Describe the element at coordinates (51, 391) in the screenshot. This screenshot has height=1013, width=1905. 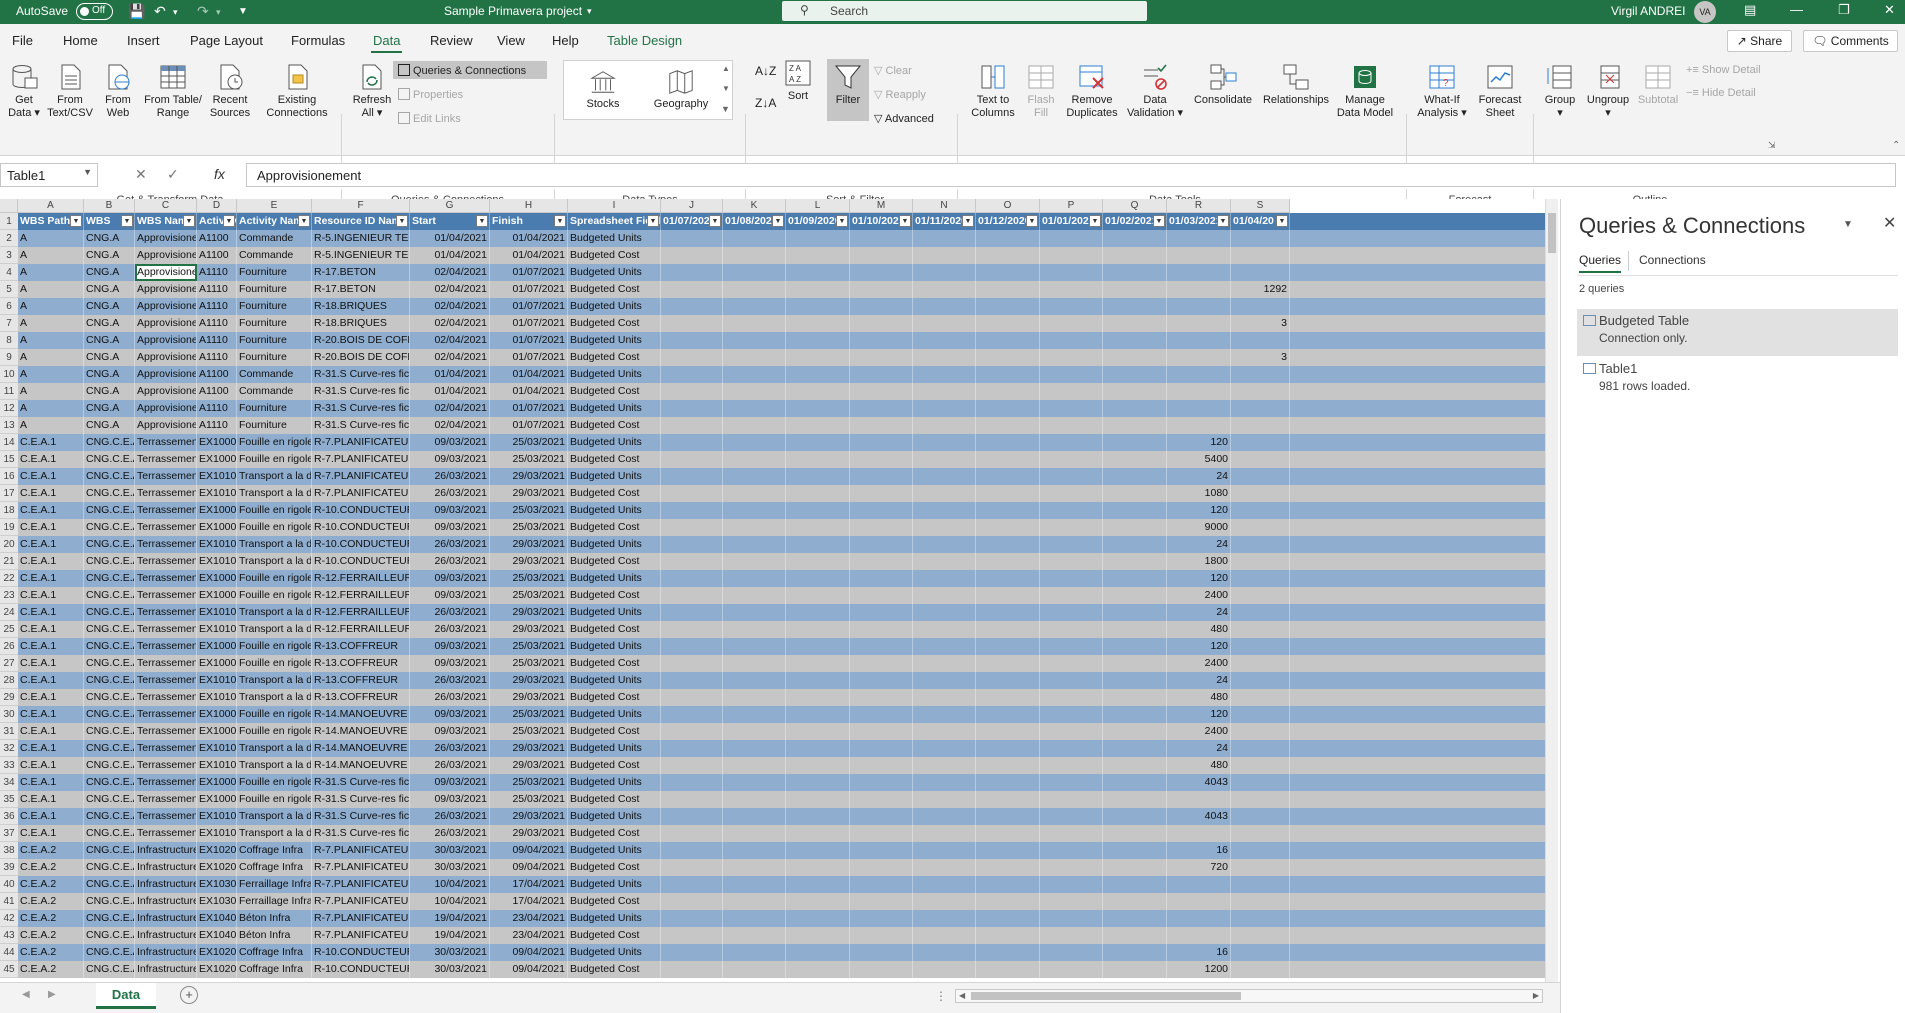
I see `table-cell: A` at that location.